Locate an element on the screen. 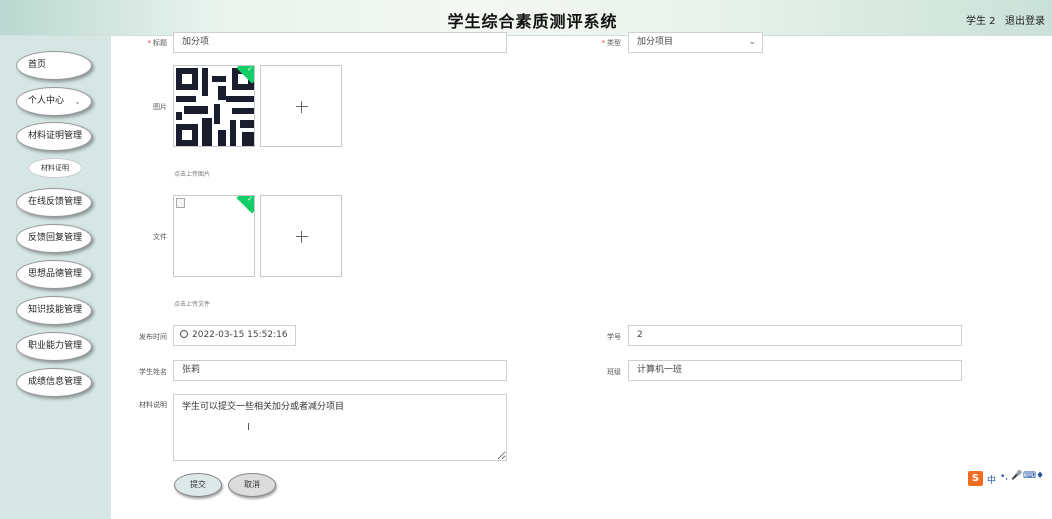 The height and width of the screenshot is (519, 1052). submit-button: 提交 is located at coordinates (198, 485).